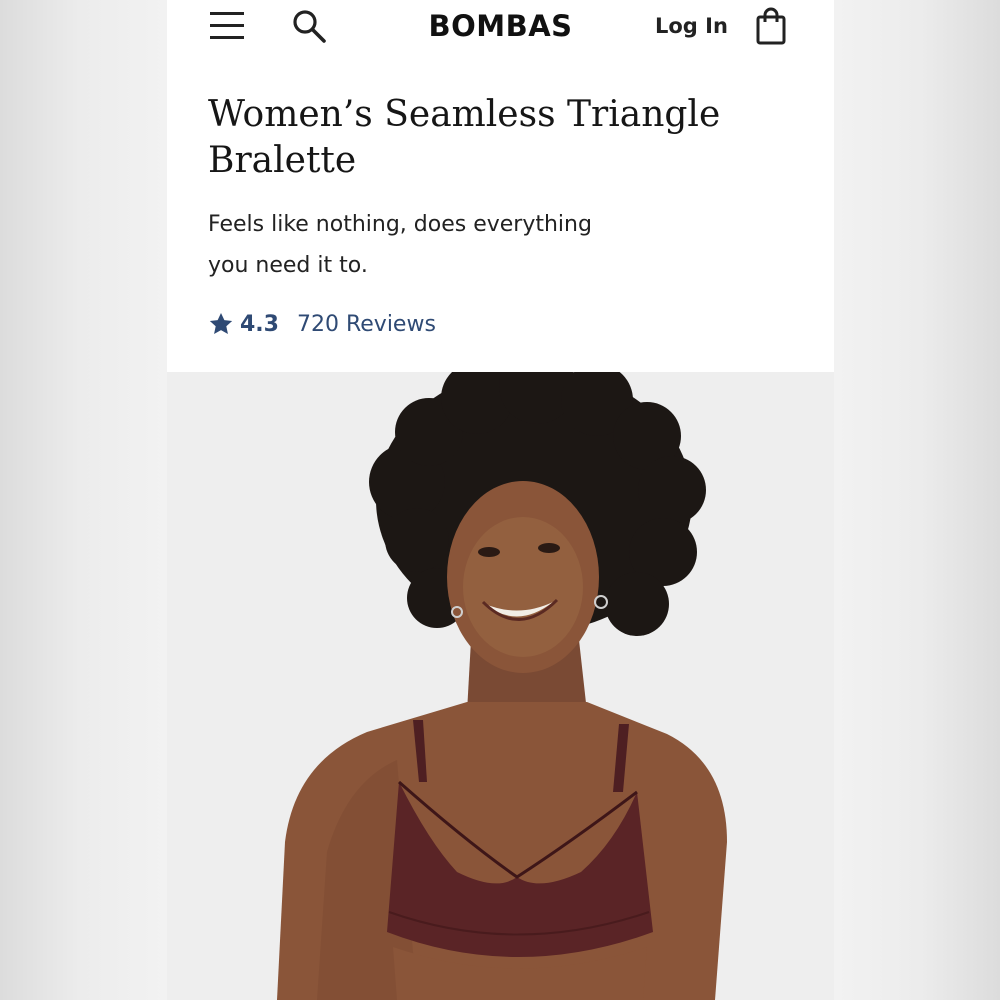 The height and width of the screenshot is (1000, 1000). I want to click on product-title: Women’s Seamless Triangle Bralette, so click(464, 137).